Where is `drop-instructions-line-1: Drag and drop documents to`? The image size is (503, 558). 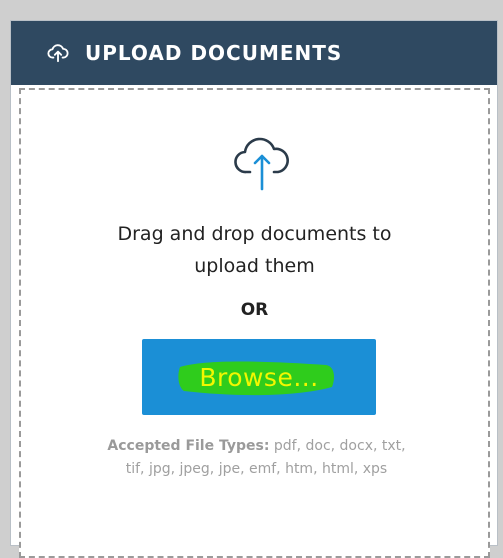
drop-instructions-line-1: Drag and drop documents to is located at coordinates (254, 234).